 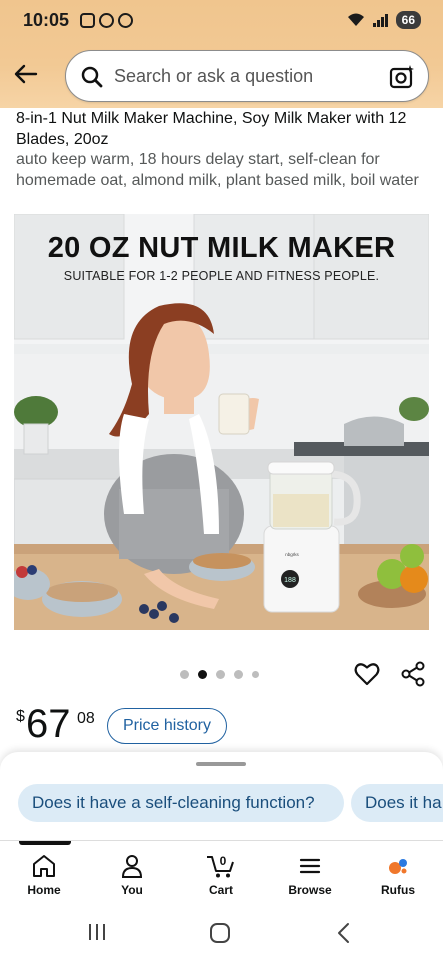 What do you see at coordinates (92, 77) in the screenshot?
I see `search-icon` at bounding box center [92, 77].